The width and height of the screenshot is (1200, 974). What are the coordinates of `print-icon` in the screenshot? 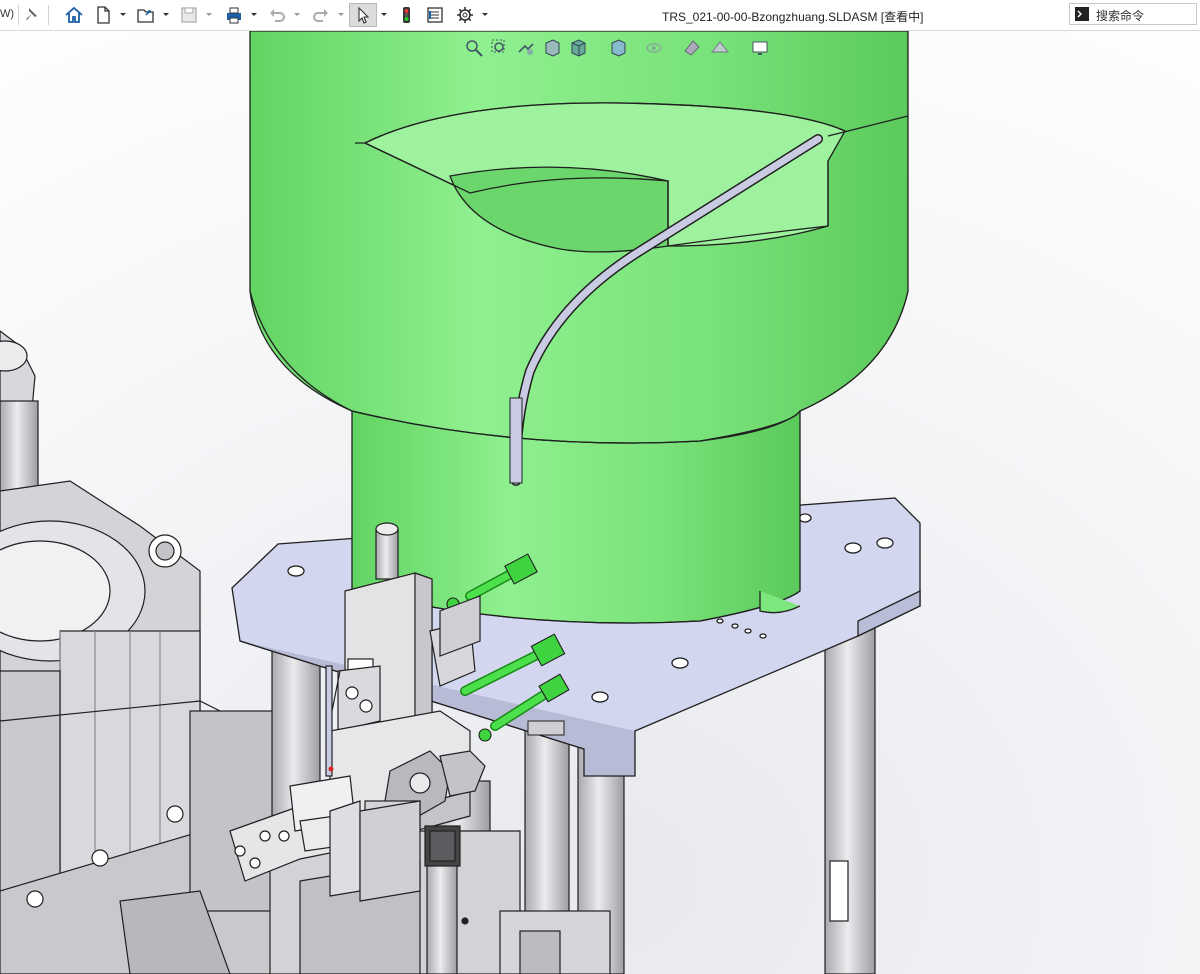 It's located at (234, 15).